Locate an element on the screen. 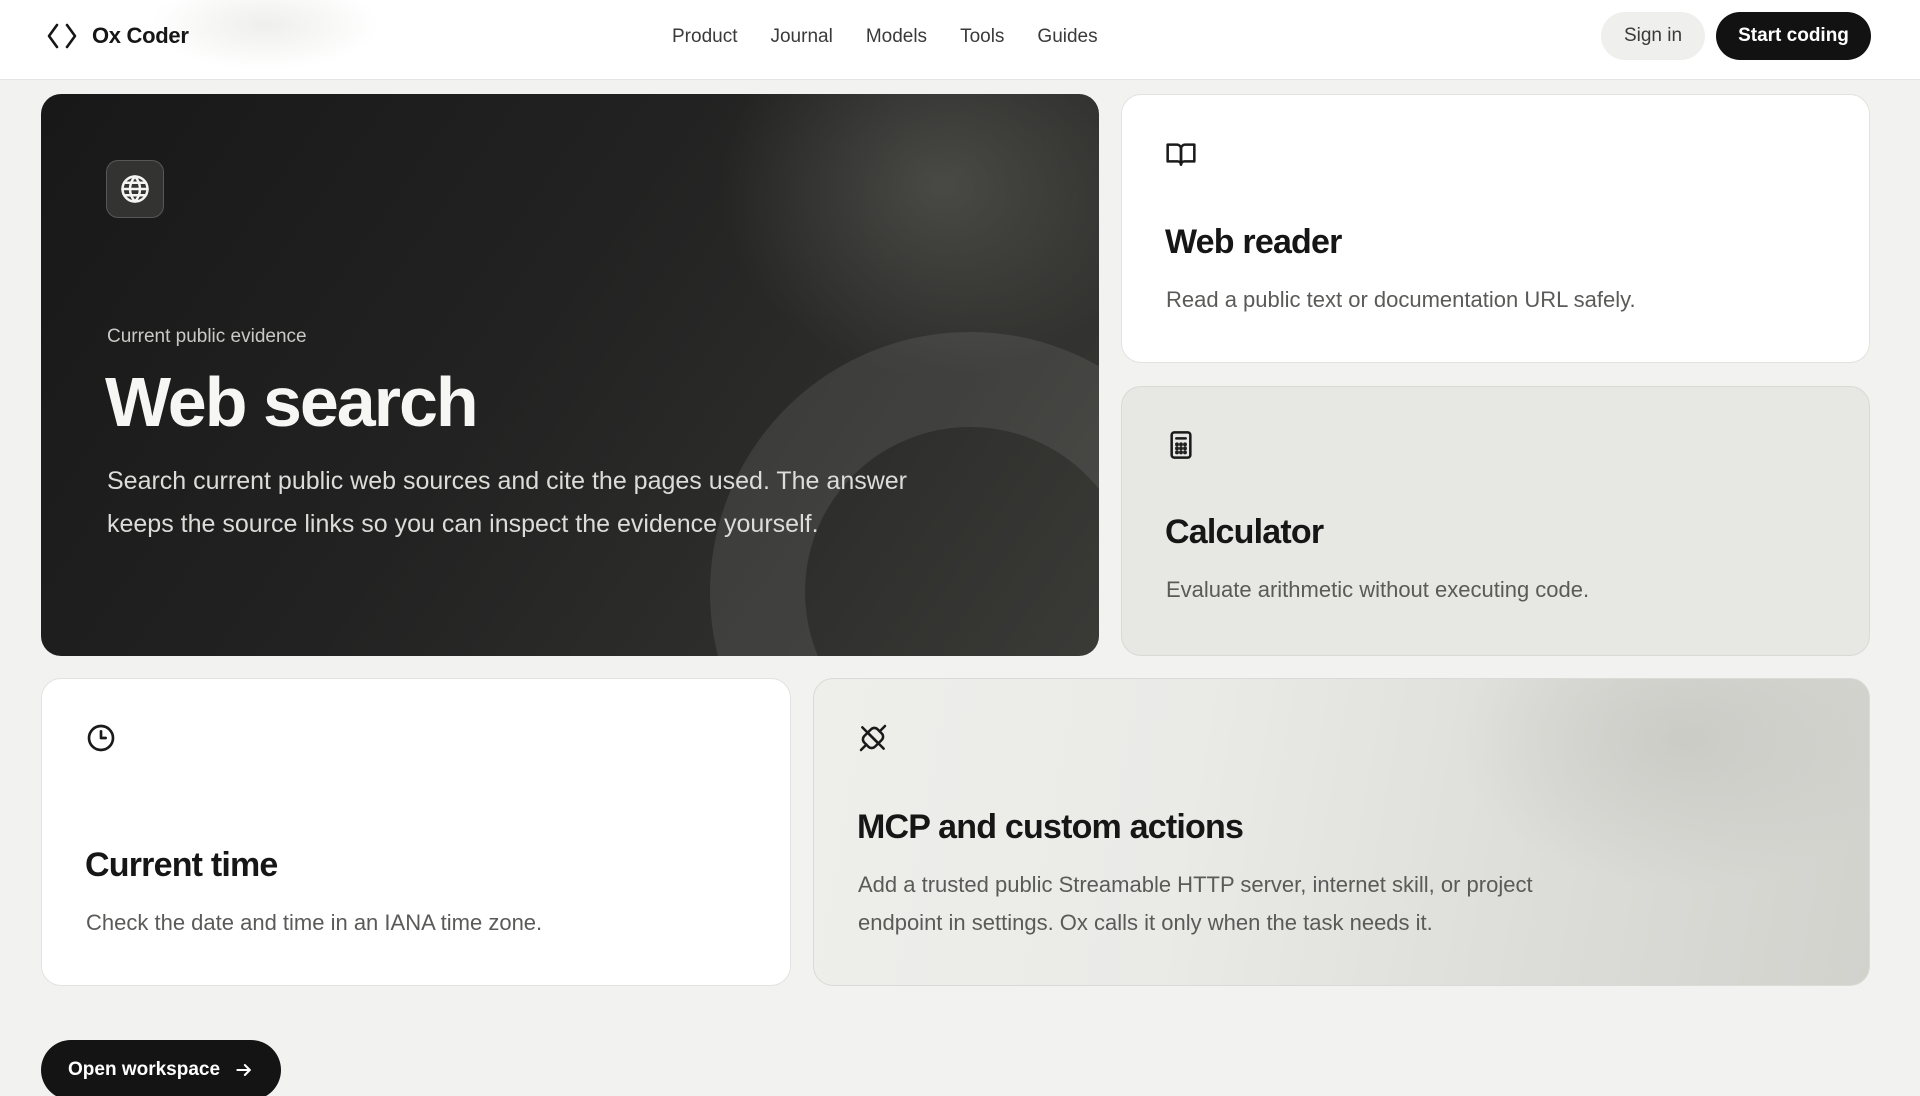 This screenshot has width=1920, height=1096. hero-icon-container is located at coordinates (135, 189).